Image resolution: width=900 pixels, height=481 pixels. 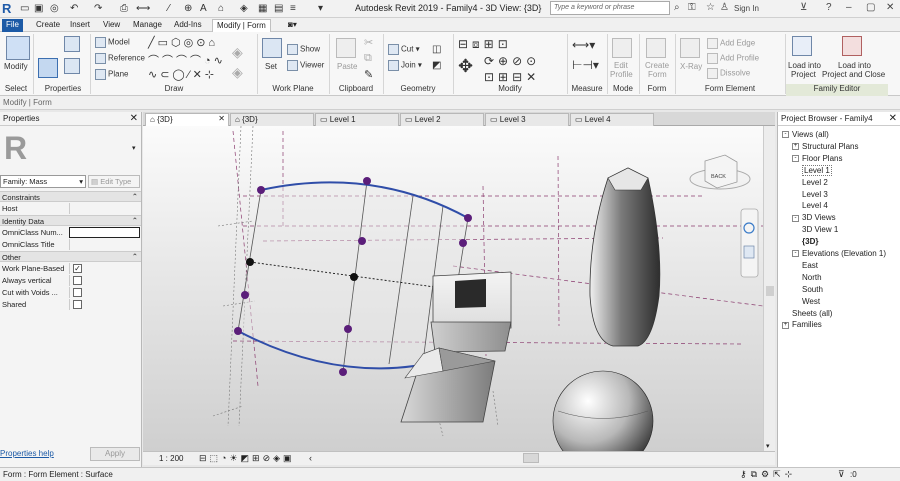 I want to click on add-edge-button: Add Edge, so click(x=731, y=43).